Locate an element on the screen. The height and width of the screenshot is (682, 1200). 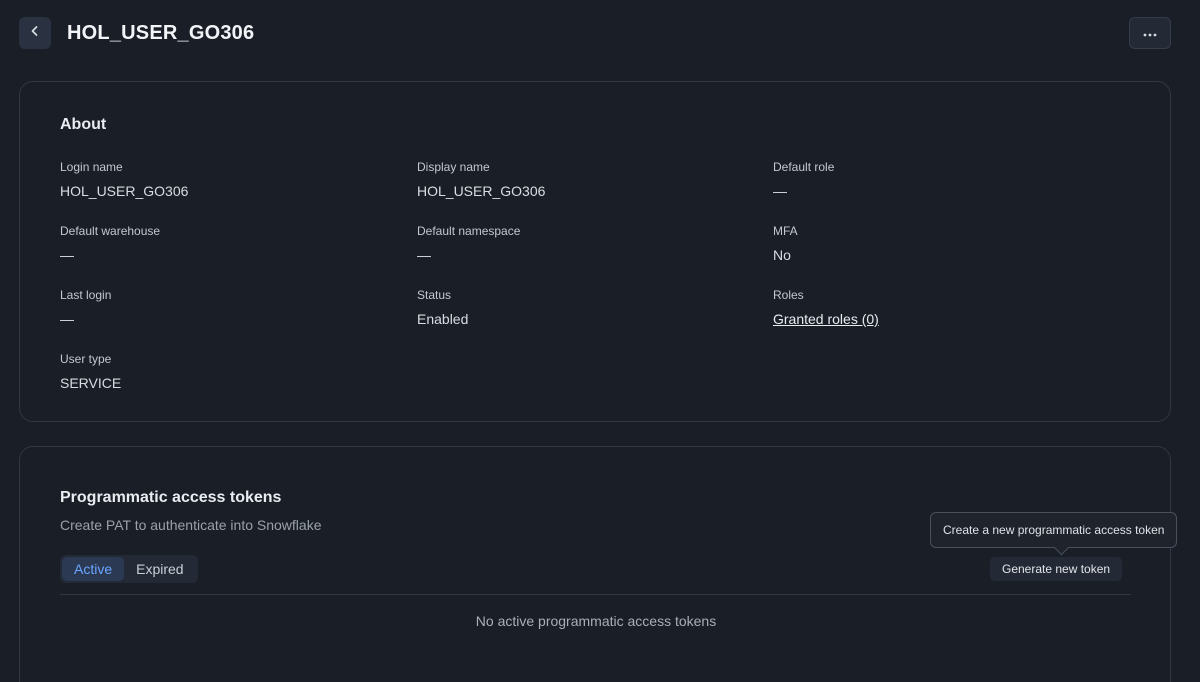
display-name-field: Display name HOL_USER_GO306 is located at coordinates (481, 179).